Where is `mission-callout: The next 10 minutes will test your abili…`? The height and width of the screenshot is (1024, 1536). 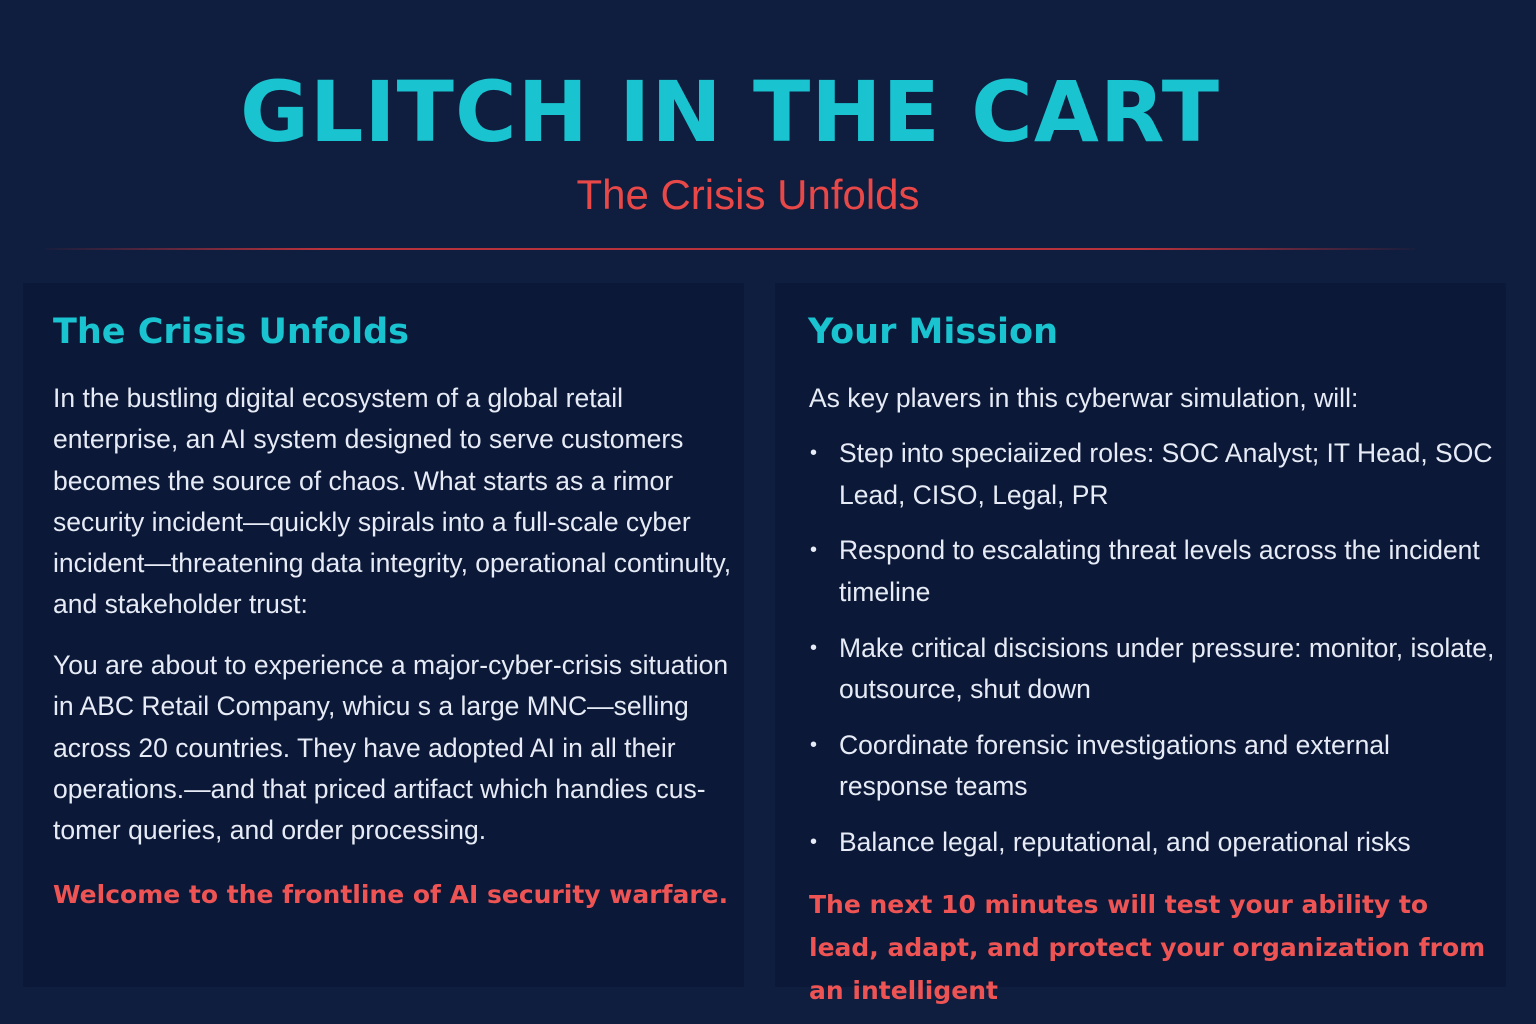
mission-callout: The next 10 minutes will test your abili… is located at coordinates (1147, 947).